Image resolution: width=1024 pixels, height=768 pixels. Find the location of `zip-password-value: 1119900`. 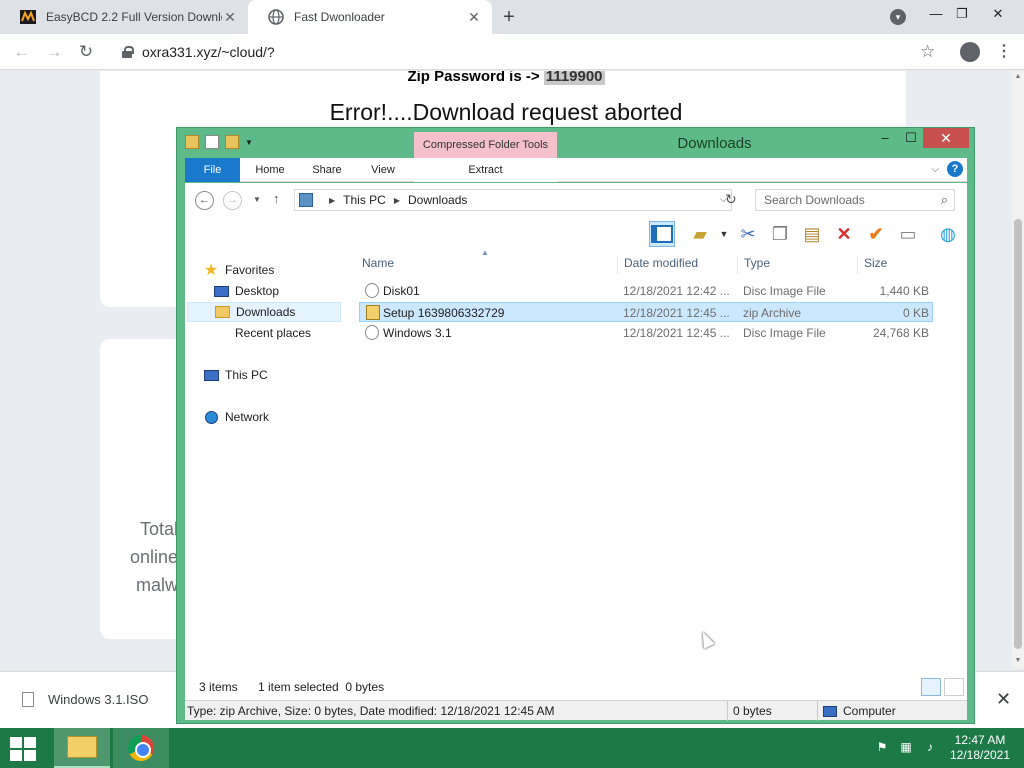

zip-password-value: 1119900 is located at coordinates (574, 78).